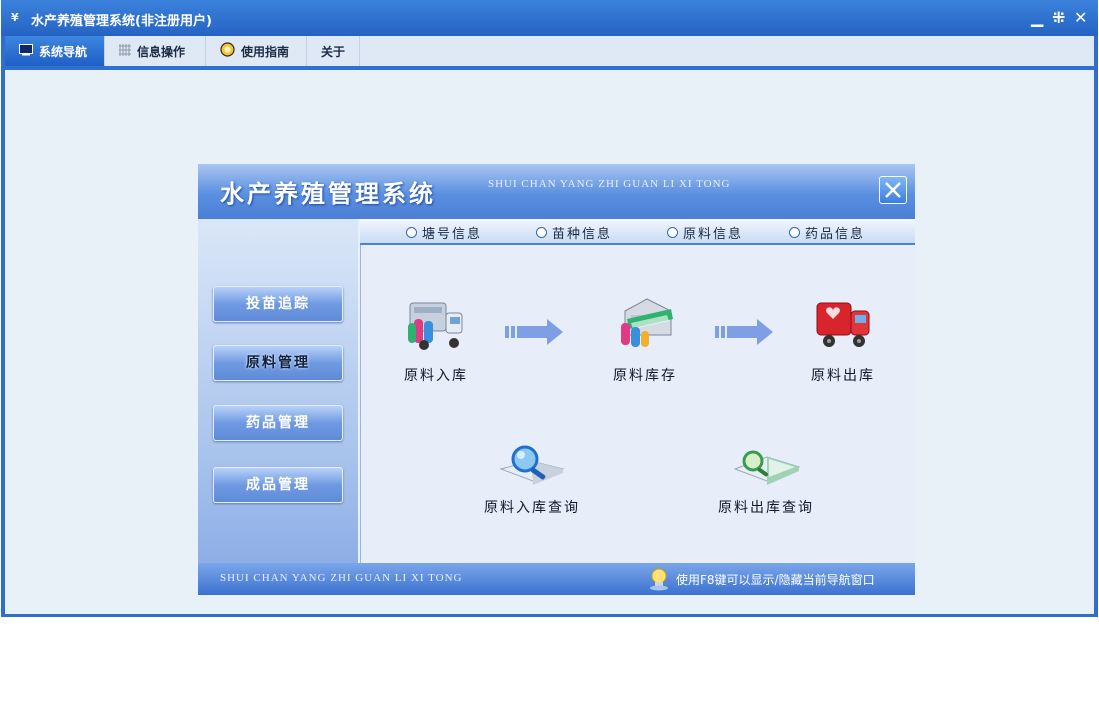  Describe the element at coordinates (1058, 18) in the screenshot. I see `restore-button: ⁜` at that location.